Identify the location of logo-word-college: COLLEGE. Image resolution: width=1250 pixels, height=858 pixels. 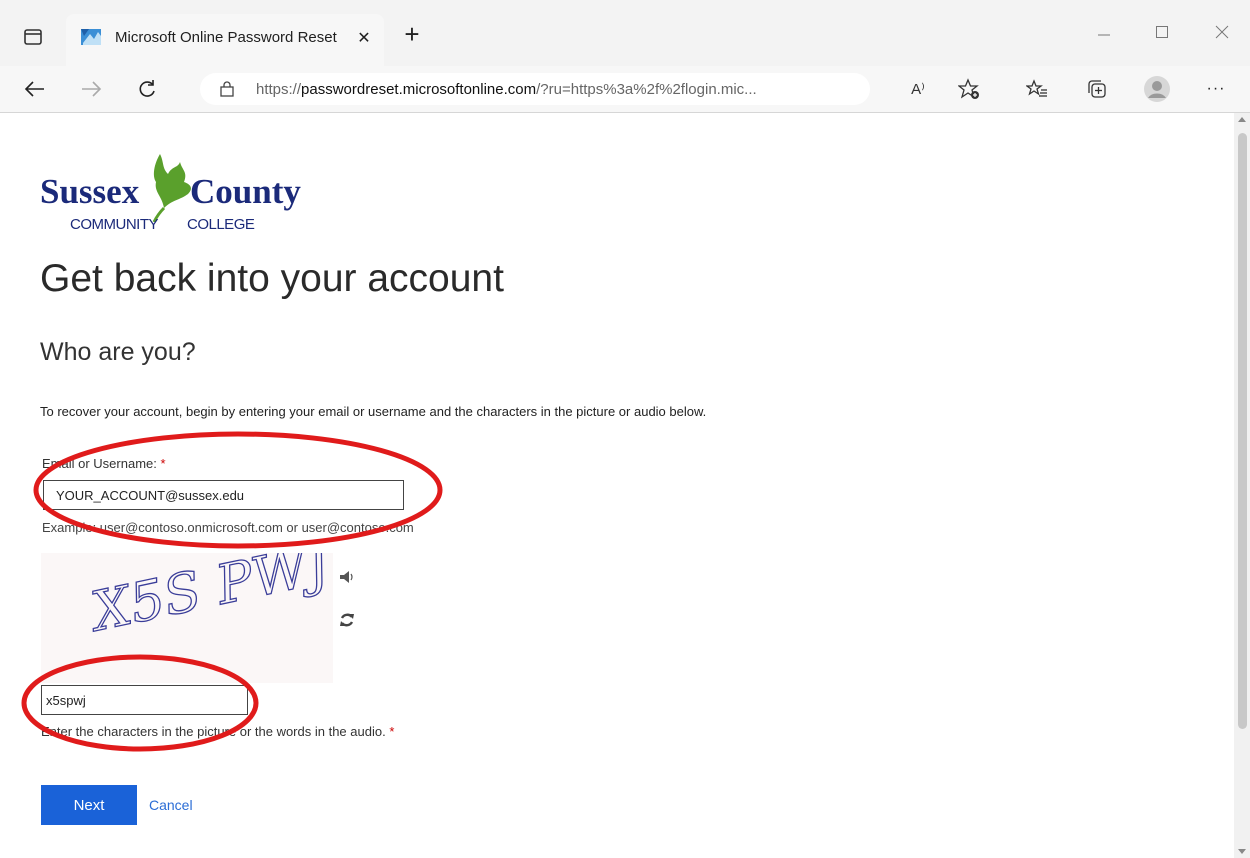
(221, 224).